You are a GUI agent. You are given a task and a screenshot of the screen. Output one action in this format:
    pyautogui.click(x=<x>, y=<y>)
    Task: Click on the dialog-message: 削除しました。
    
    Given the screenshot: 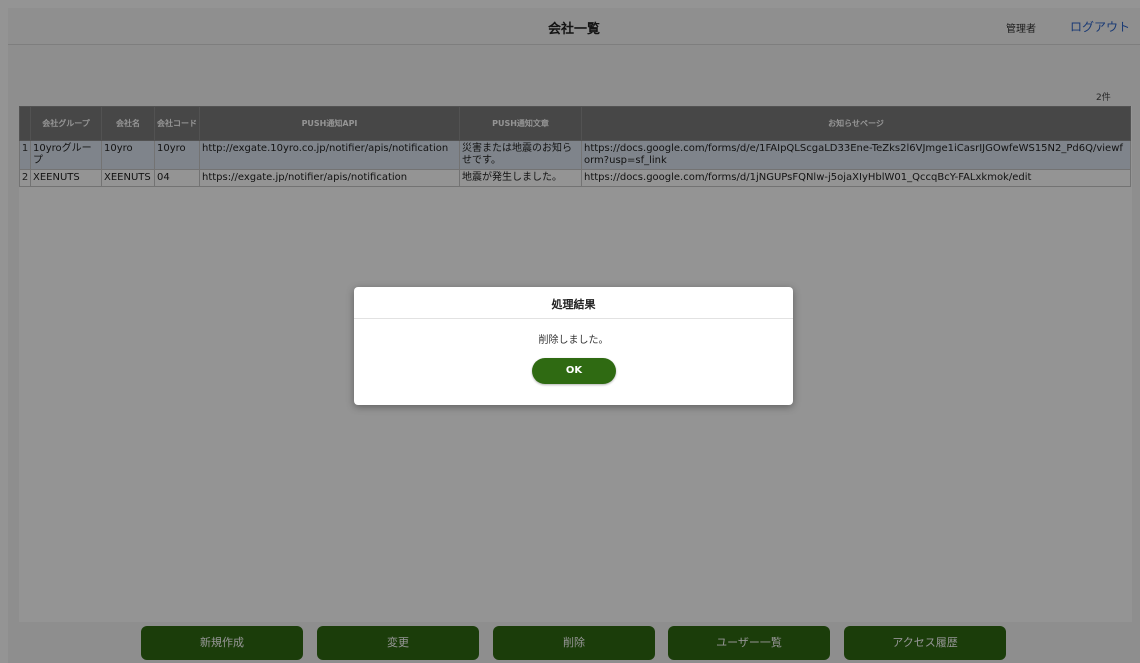 What is the action you would take?
    pyautogui.click(x=573, y=340)
    